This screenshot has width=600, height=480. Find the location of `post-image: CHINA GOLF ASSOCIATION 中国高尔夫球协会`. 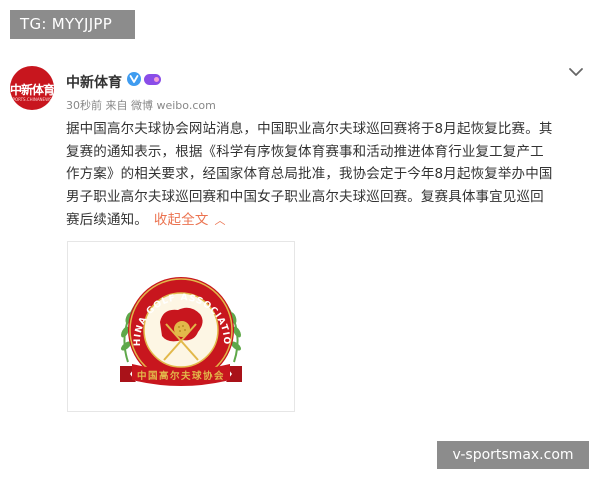

post-image: CHINA GOLF ASSOCIATION 中国高尔夫球协会 is located at coordinates (181, 326).